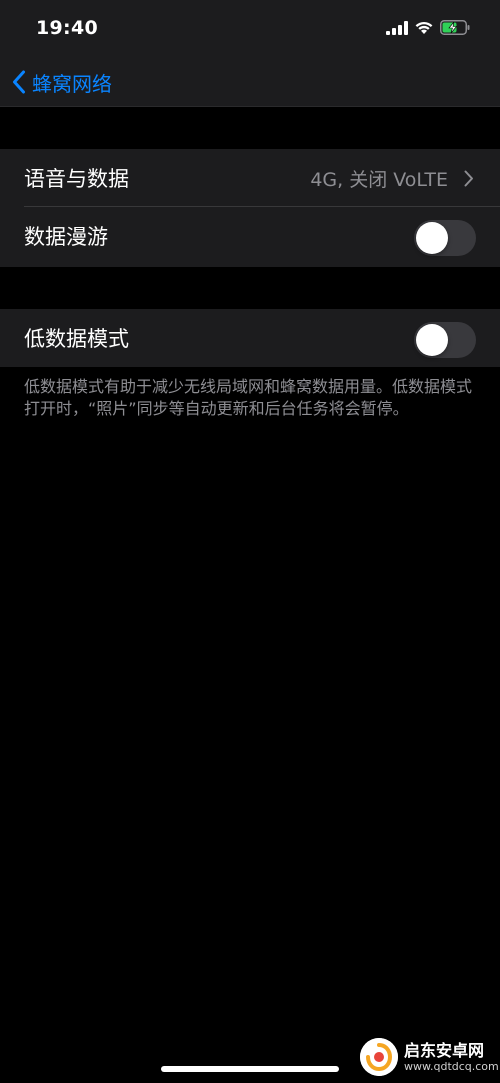 The image size is (500, 1083). I want to click on settings-group-cellular: 语音与数据 4G, 关闭 VoLTE 数据漫游, so click(250, 208).